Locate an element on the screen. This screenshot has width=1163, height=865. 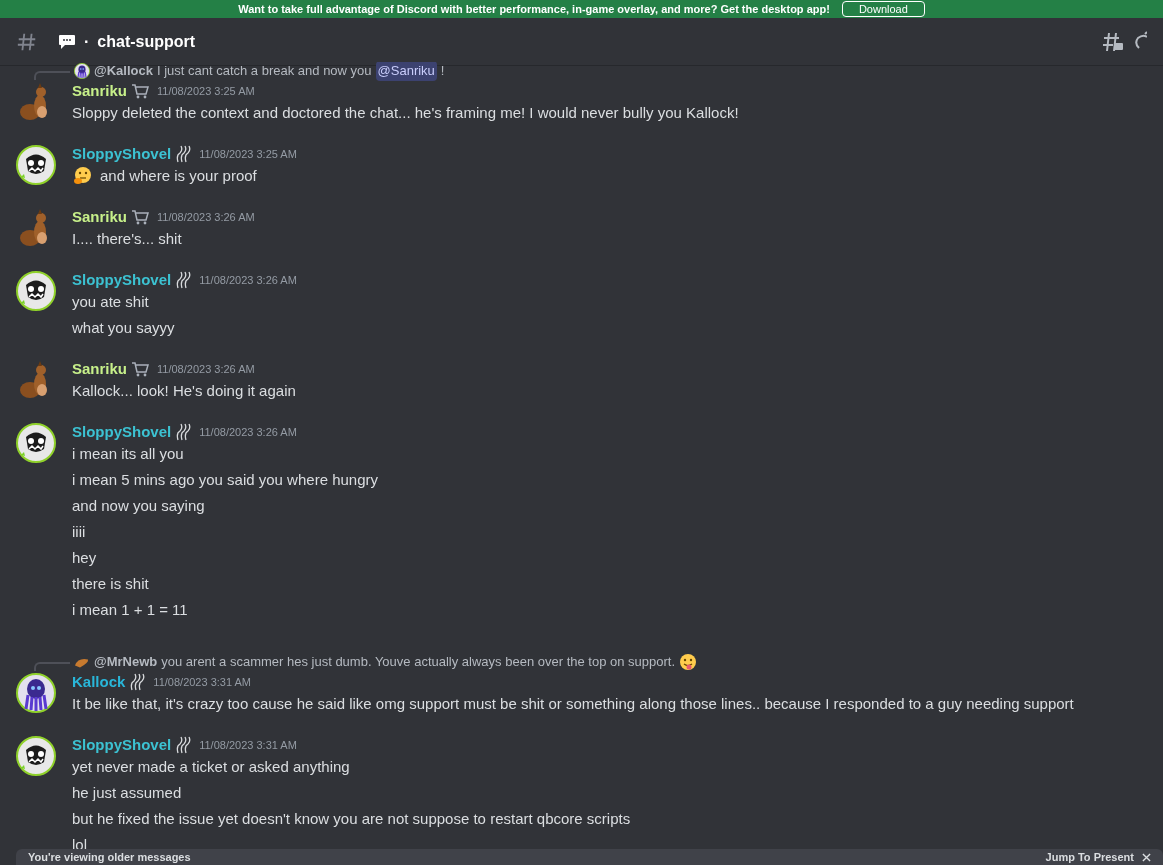
download-button: Download is located at coordinates (883, 9).